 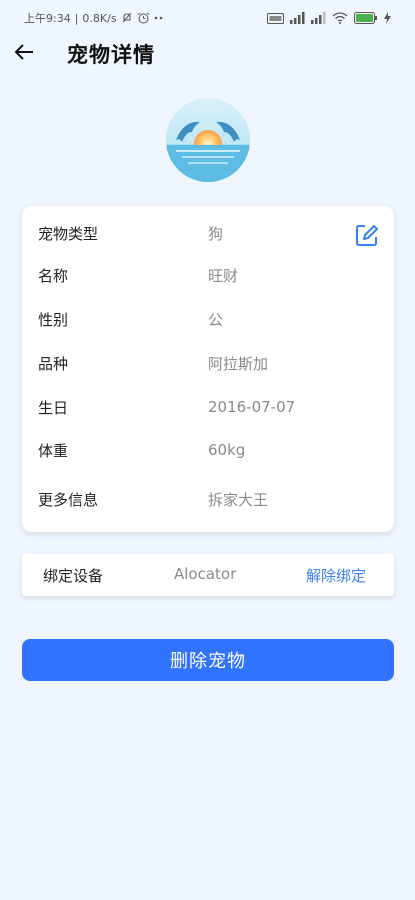 What do you see at coordinates (73, 576) in the screenshot?
I see `device-label: 绑定设备` at bounding box center [73, 576].